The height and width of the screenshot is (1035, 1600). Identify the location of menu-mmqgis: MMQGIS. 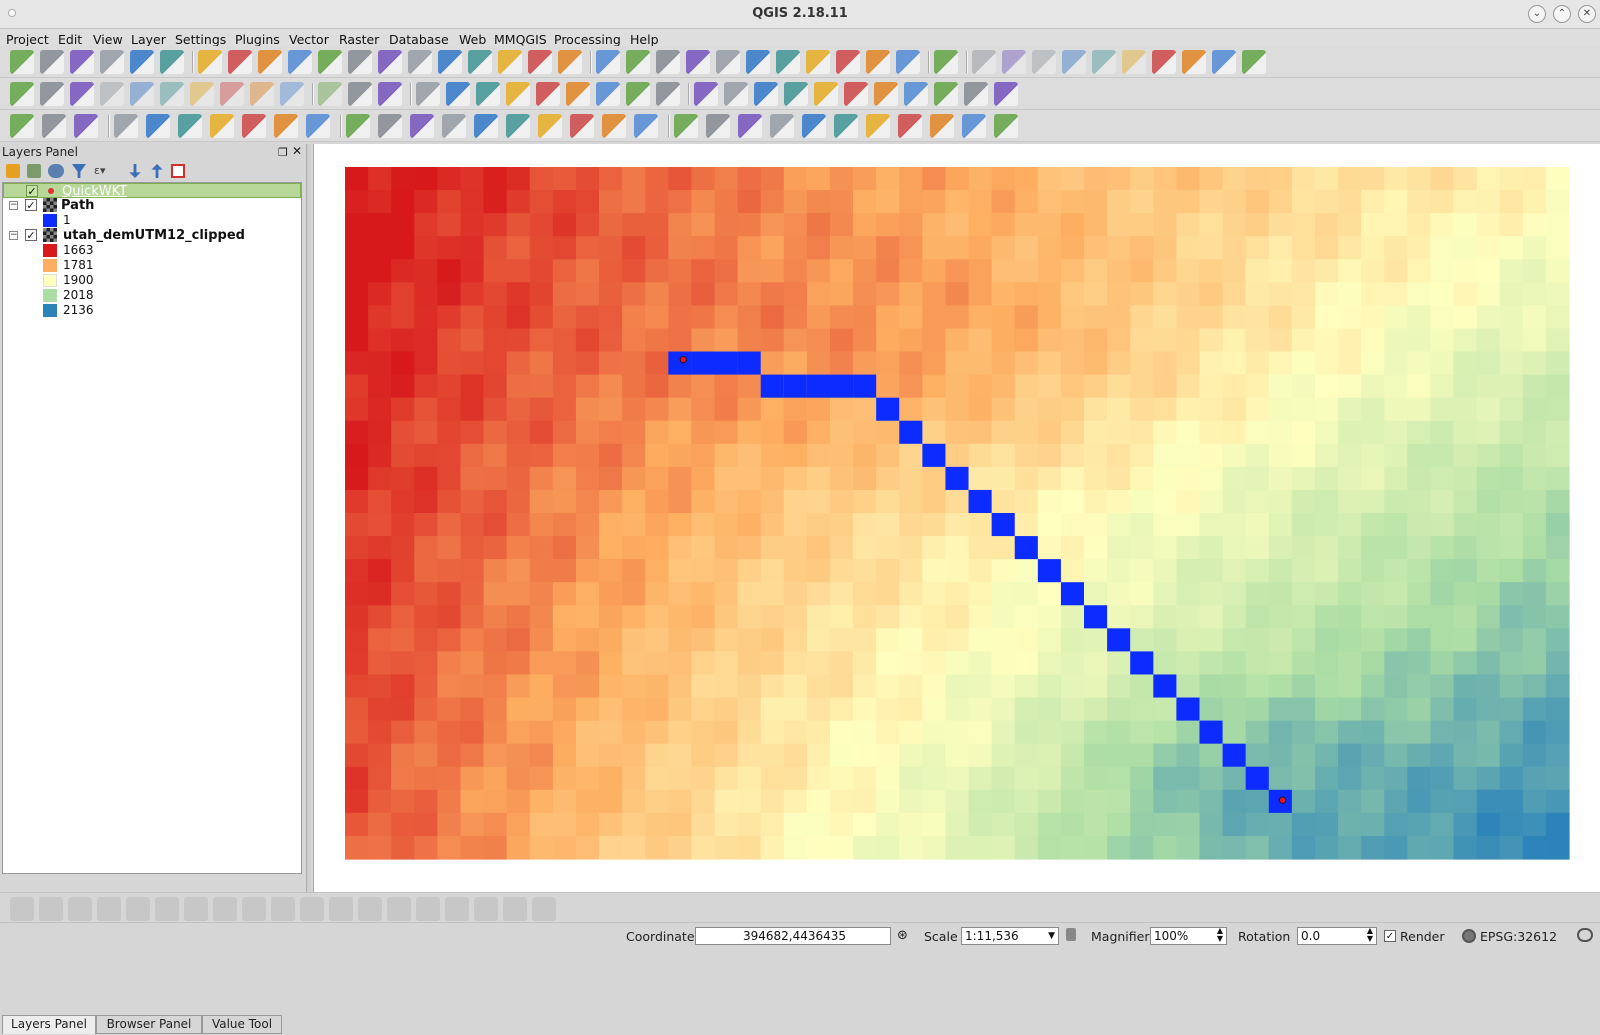
(520, 39).